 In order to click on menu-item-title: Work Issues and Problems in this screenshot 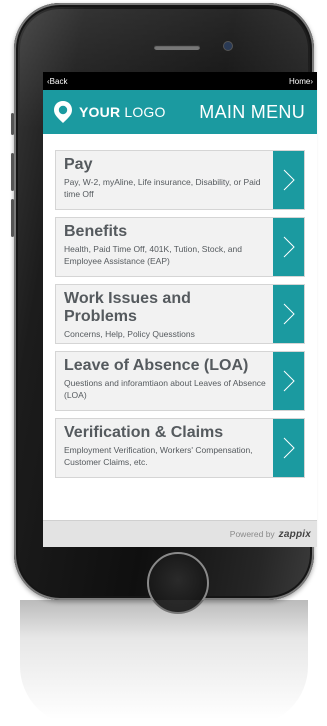, I will do `click(127, 307)`.